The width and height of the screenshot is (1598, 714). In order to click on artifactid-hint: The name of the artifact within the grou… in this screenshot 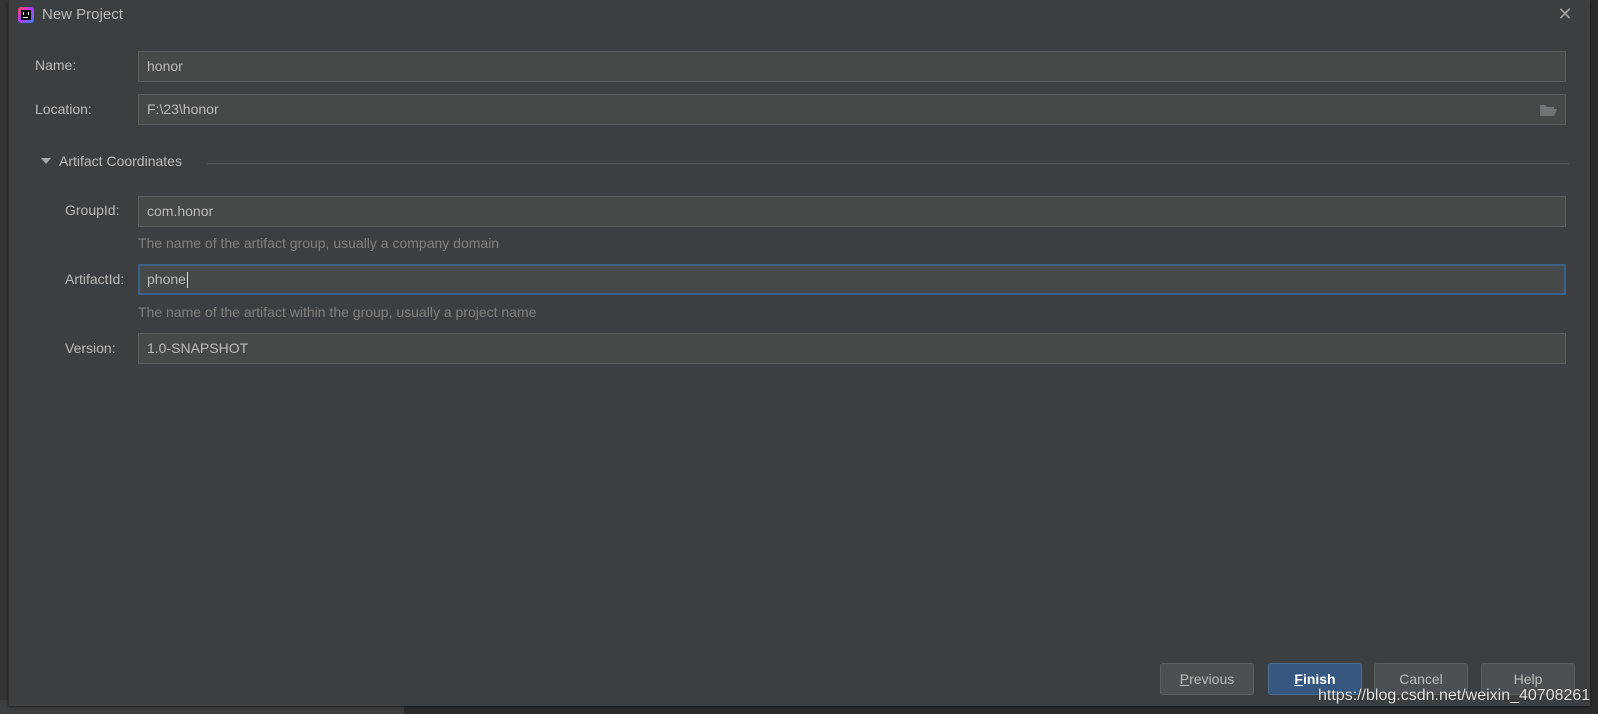, I will do `click(337, 312)`.